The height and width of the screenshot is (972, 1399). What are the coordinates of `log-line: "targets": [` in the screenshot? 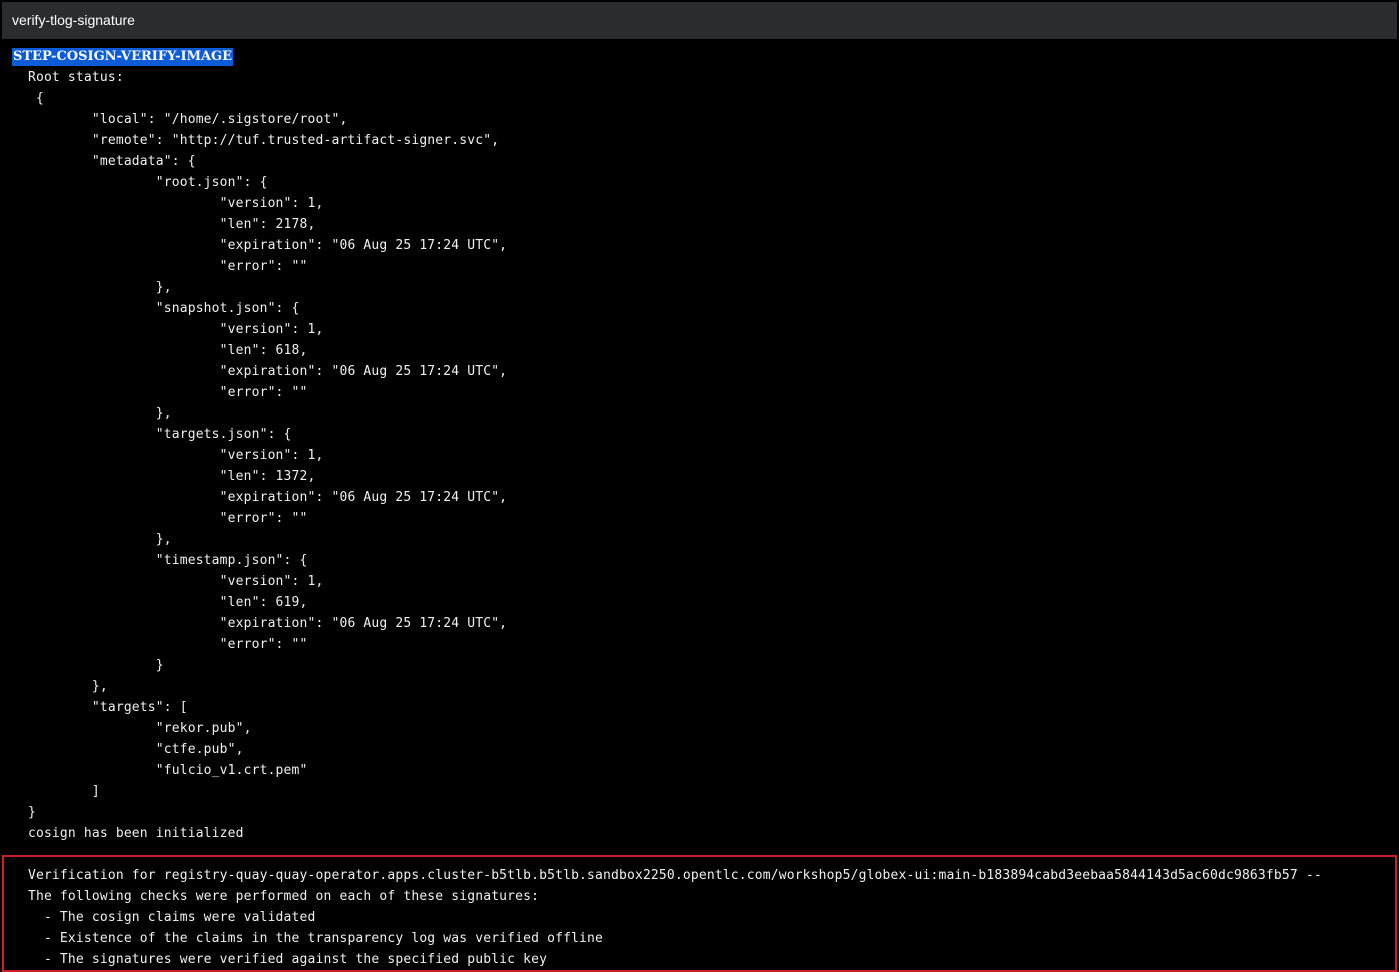 It's located at (100, 707).